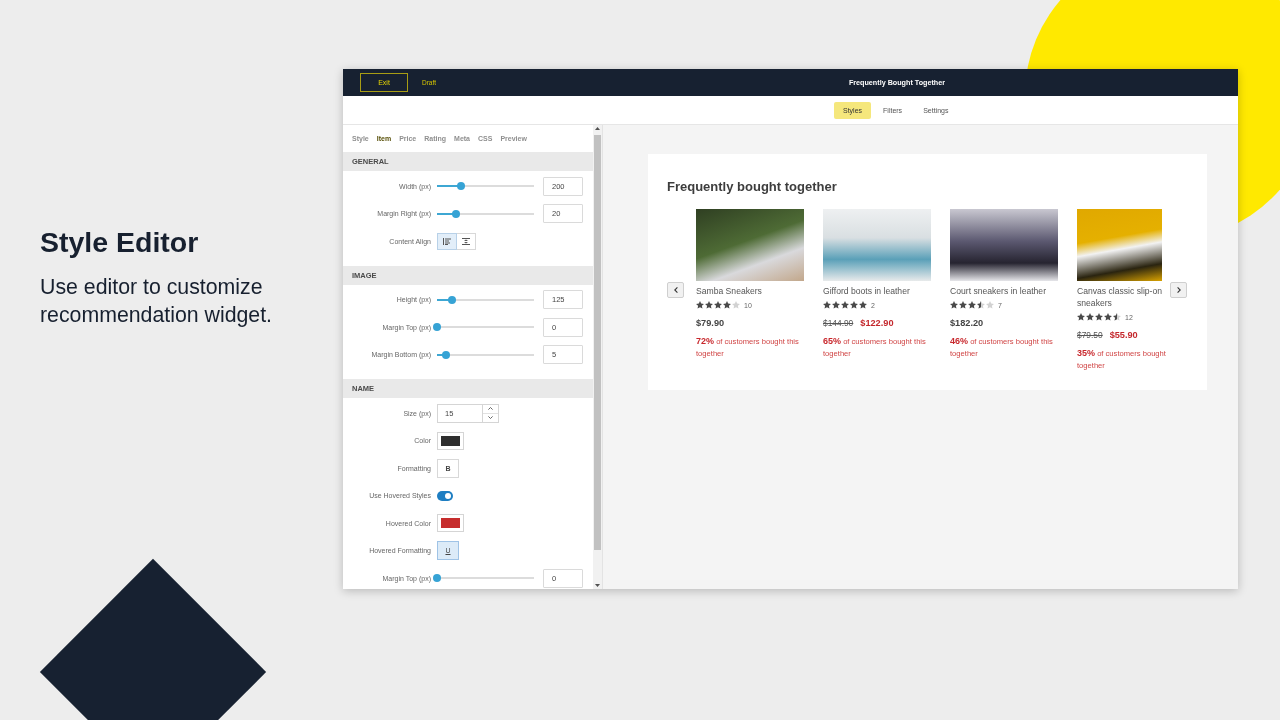  I want to click on scrollbar, so click(597, 357).